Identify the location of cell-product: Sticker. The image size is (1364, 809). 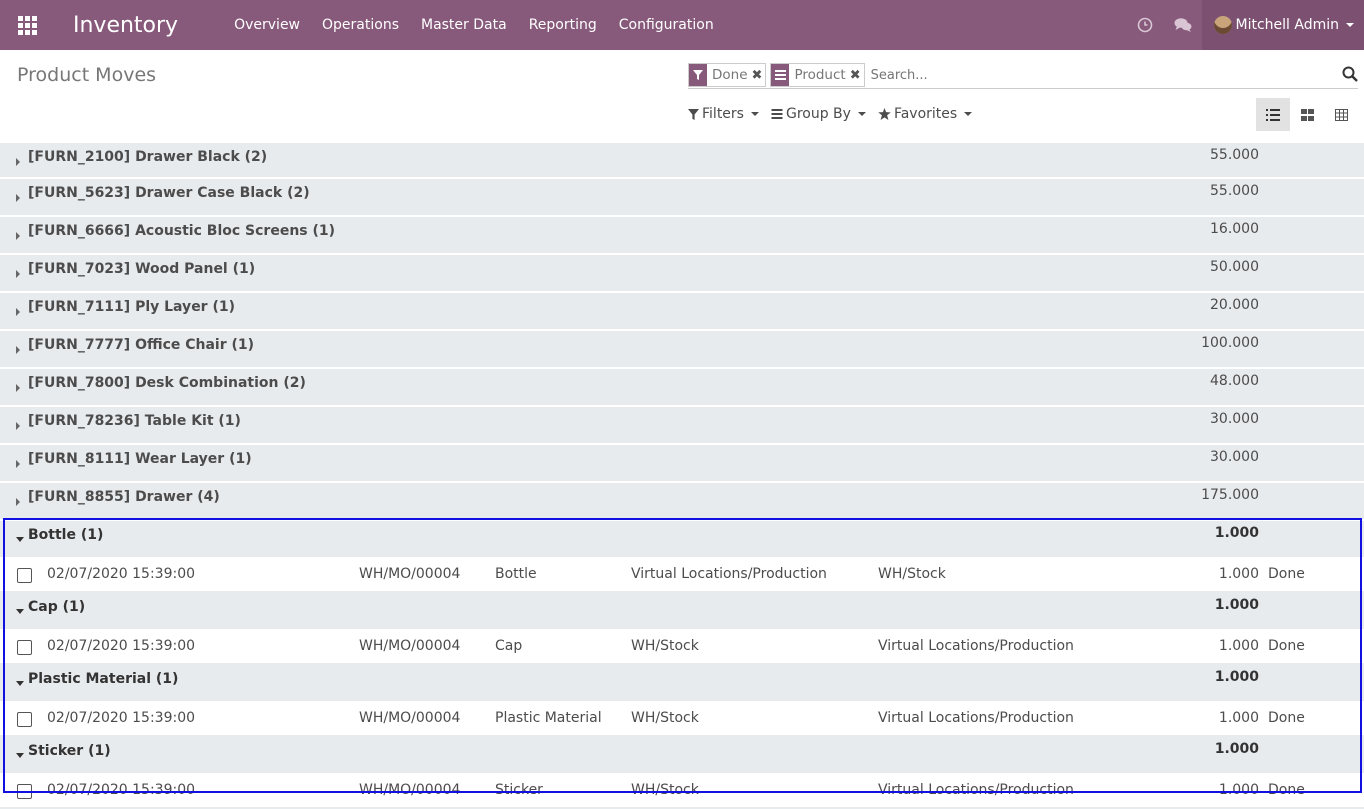
(519, 790).